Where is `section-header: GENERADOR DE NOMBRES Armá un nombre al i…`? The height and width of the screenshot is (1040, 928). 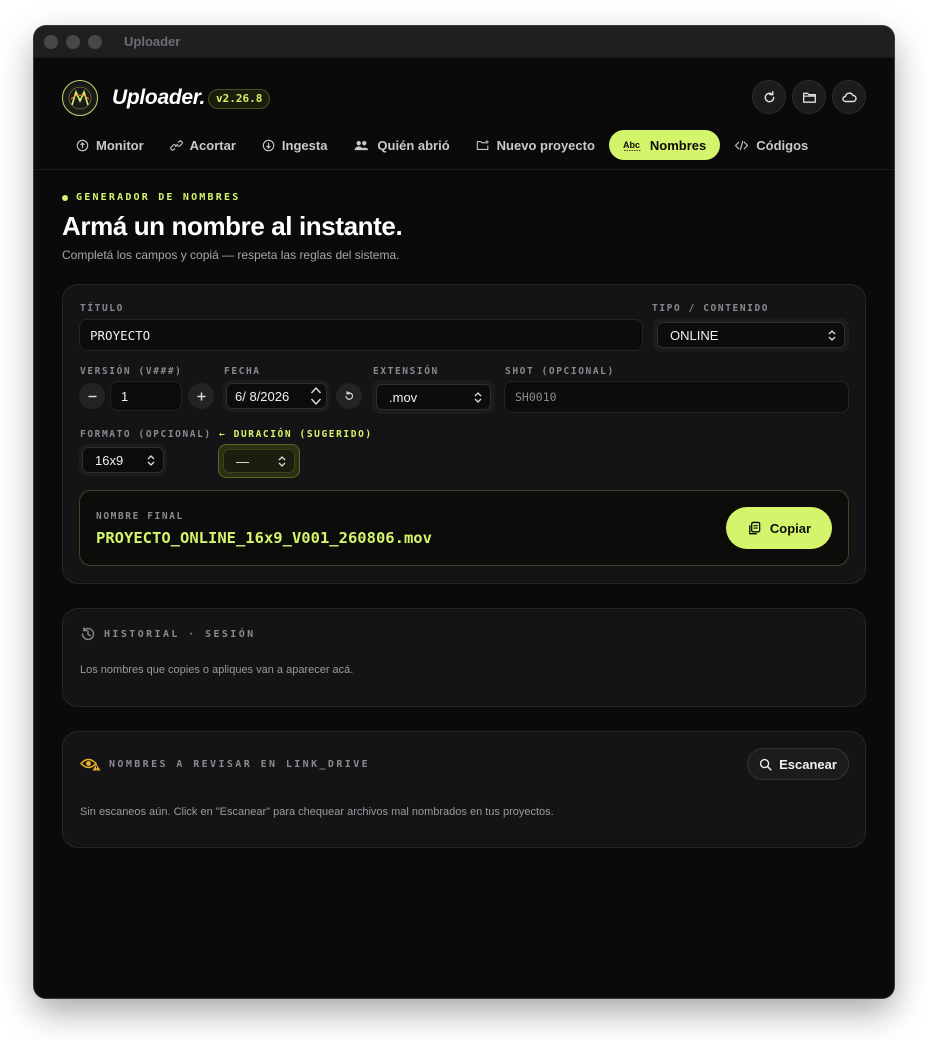 section-header: GENERADOR DE NOMBRES Armá un nombre al i… is located at coordinates (232, 227).